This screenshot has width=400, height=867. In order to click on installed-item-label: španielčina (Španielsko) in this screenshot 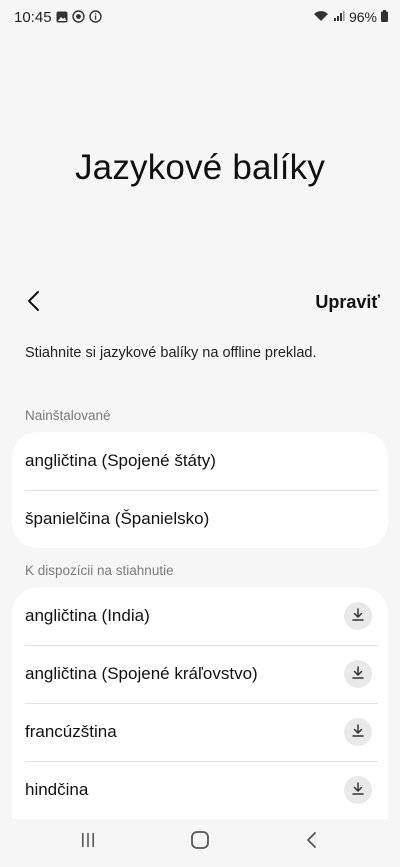, I will do `click(117, 518)`.